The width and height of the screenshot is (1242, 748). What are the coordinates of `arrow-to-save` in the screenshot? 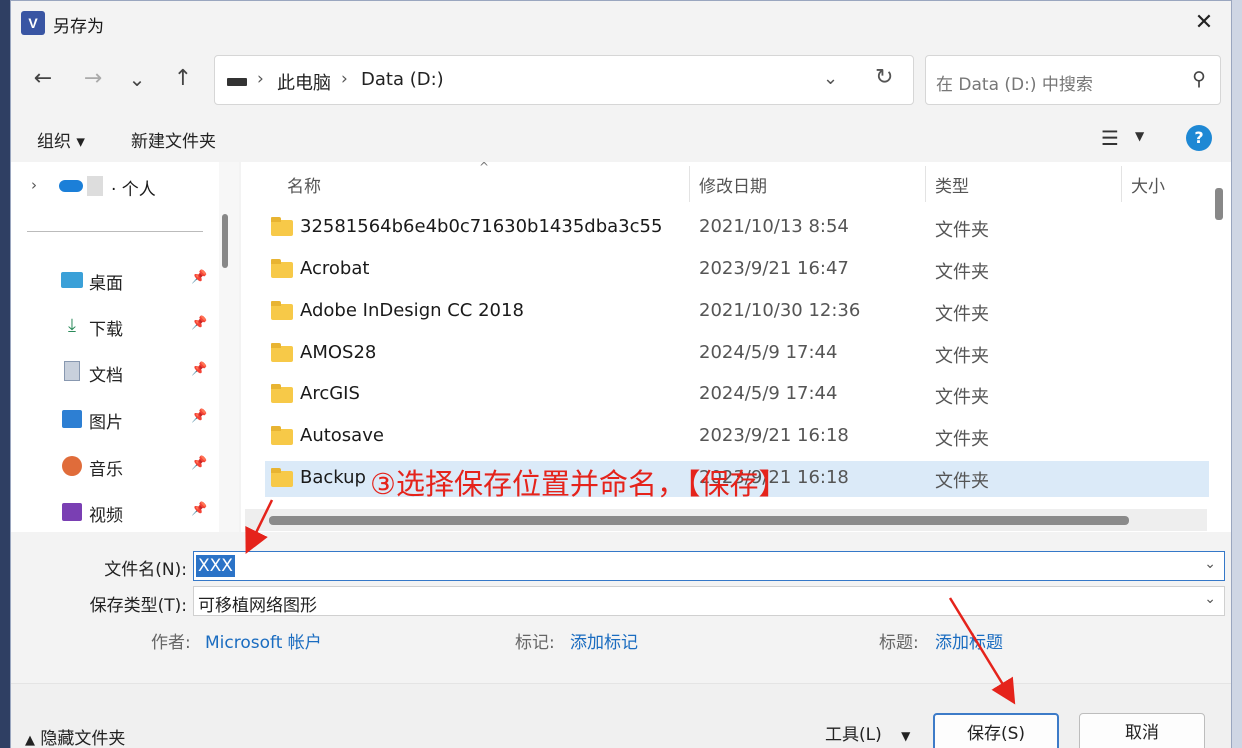 It's located at (982, 651).